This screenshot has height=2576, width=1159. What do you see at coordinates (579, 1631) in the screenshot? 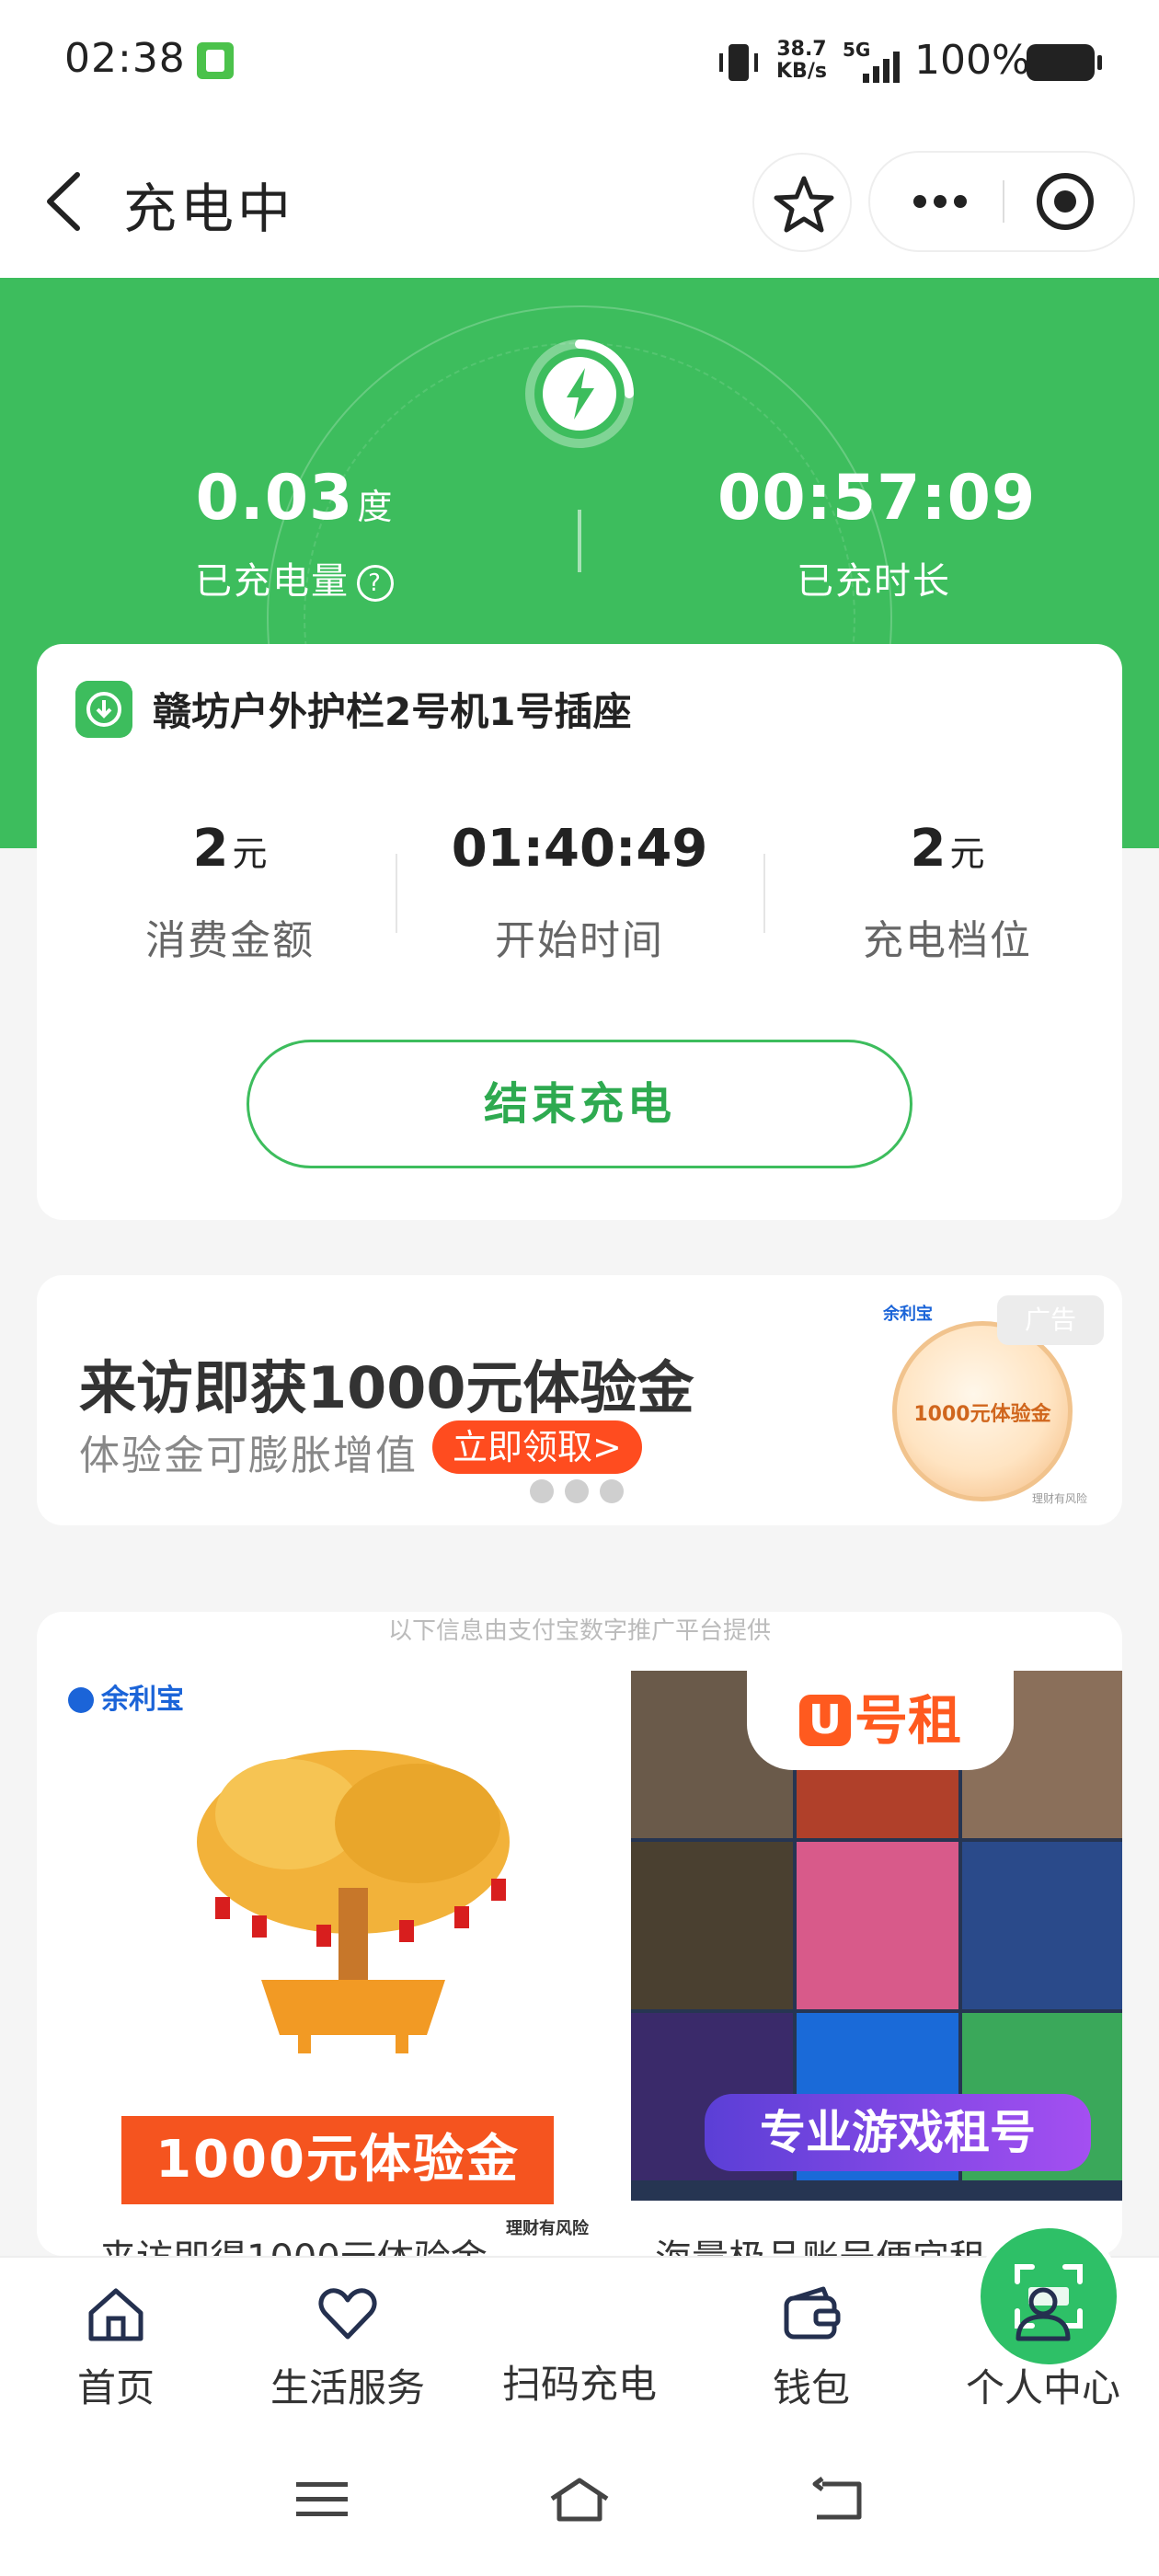
I see `feed-source-note: 以下信息由支付宝数字推广平台提供` at bounding box center [579, 1631].